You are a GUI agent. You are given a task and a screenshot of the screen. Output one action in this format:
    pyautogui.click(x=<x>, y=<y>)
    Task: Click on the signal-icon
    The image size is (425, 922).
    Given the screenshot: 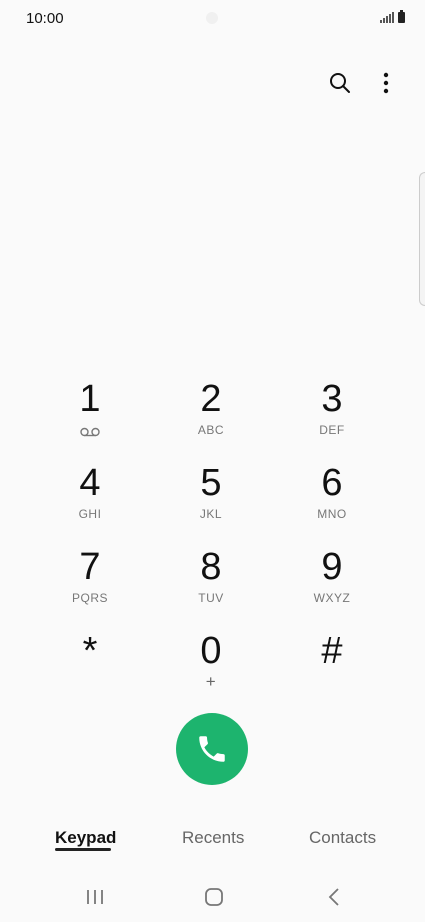 What is the action you would take?
    pyautogui.click(x=387, y=17)
    